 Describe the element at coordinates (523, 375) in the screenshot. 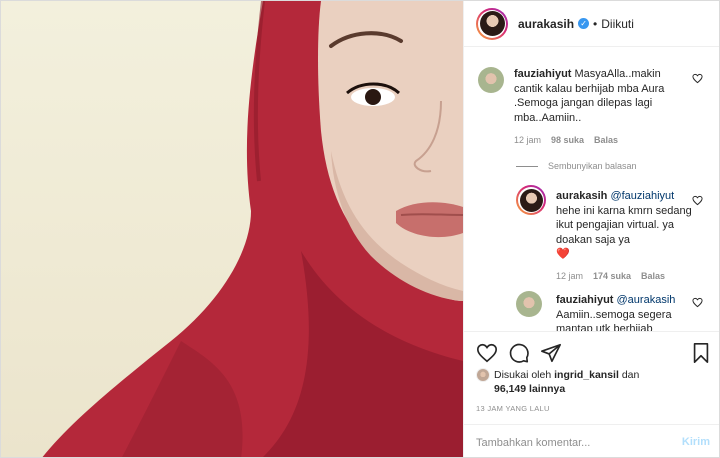

I see `likes-prefix: Disukai oleh` at that location.